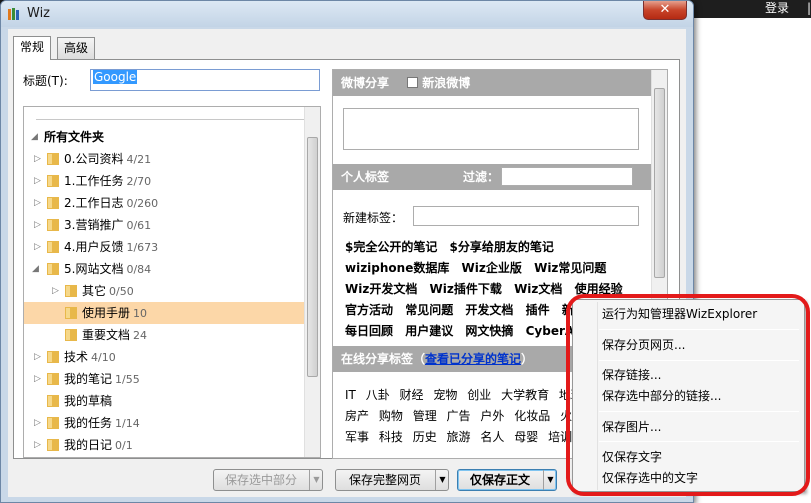  What do you see at coordinates (381, 289) in the screenshot?
I see `tag: Wiz开发文档` at bounding box center [381, 289].